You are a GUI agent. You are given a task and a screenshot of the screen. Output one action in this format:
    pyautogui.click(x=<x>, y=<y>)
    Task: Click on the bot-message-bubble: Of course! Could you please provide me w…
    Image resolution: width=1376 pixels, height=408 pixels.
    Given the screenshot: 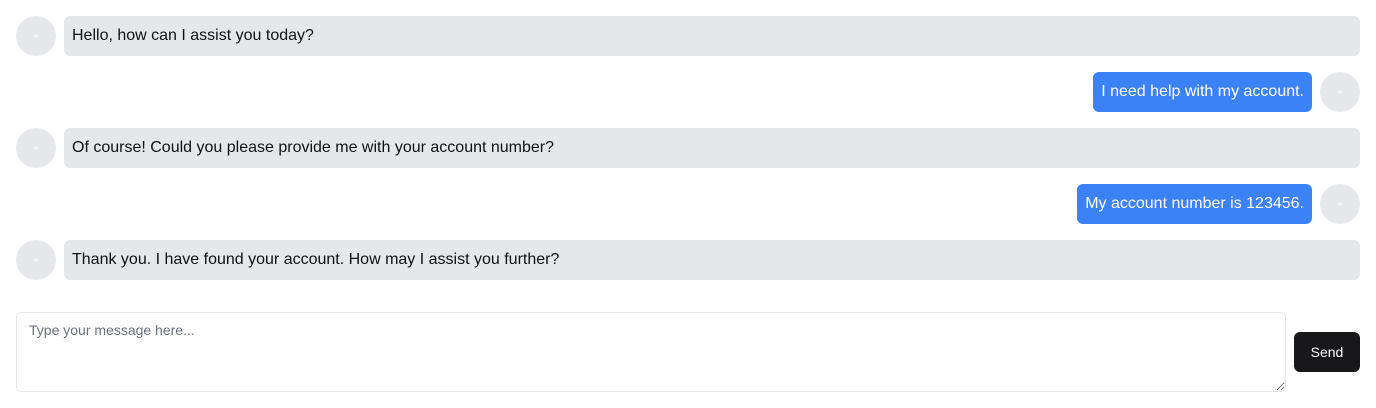 What is the action you would take?
    pyautogui.click(x=712, y=148)
    